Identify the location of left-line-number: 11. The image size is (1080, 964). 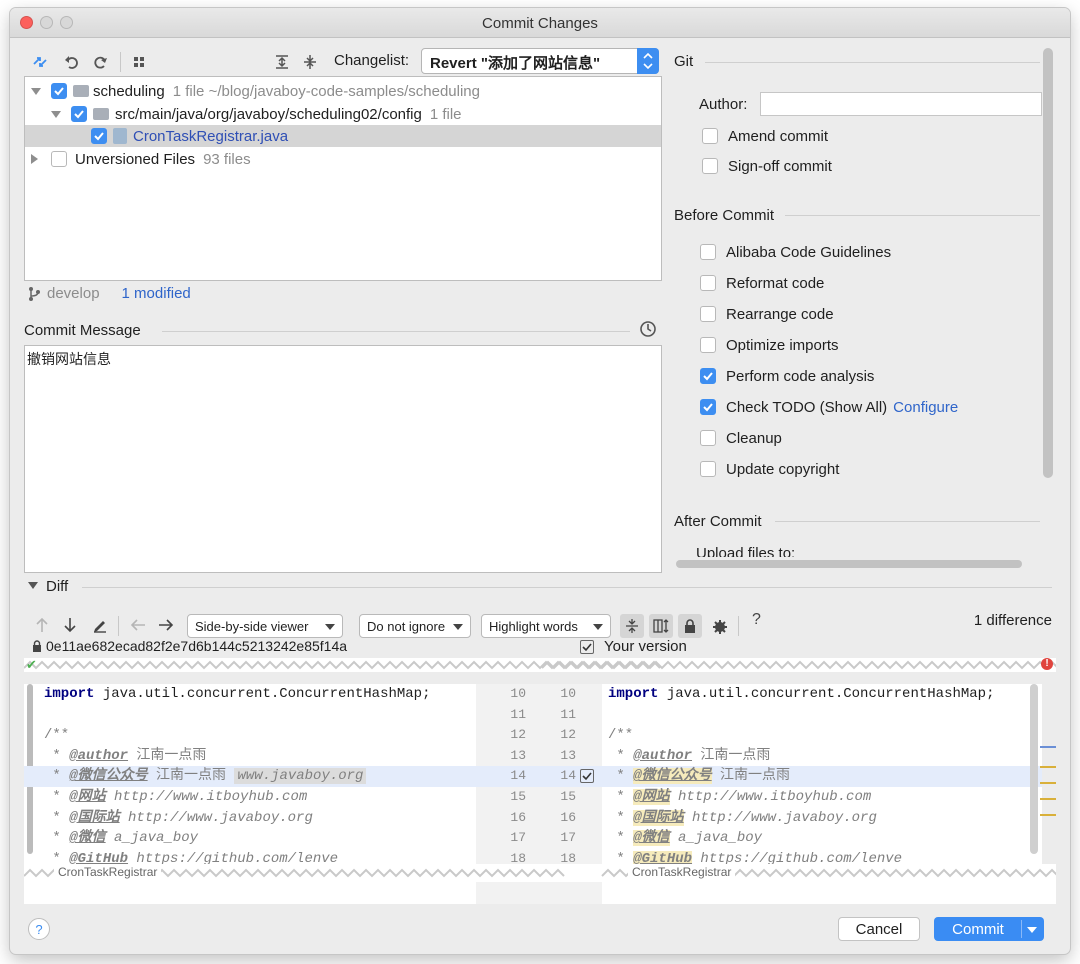
(518, 714).